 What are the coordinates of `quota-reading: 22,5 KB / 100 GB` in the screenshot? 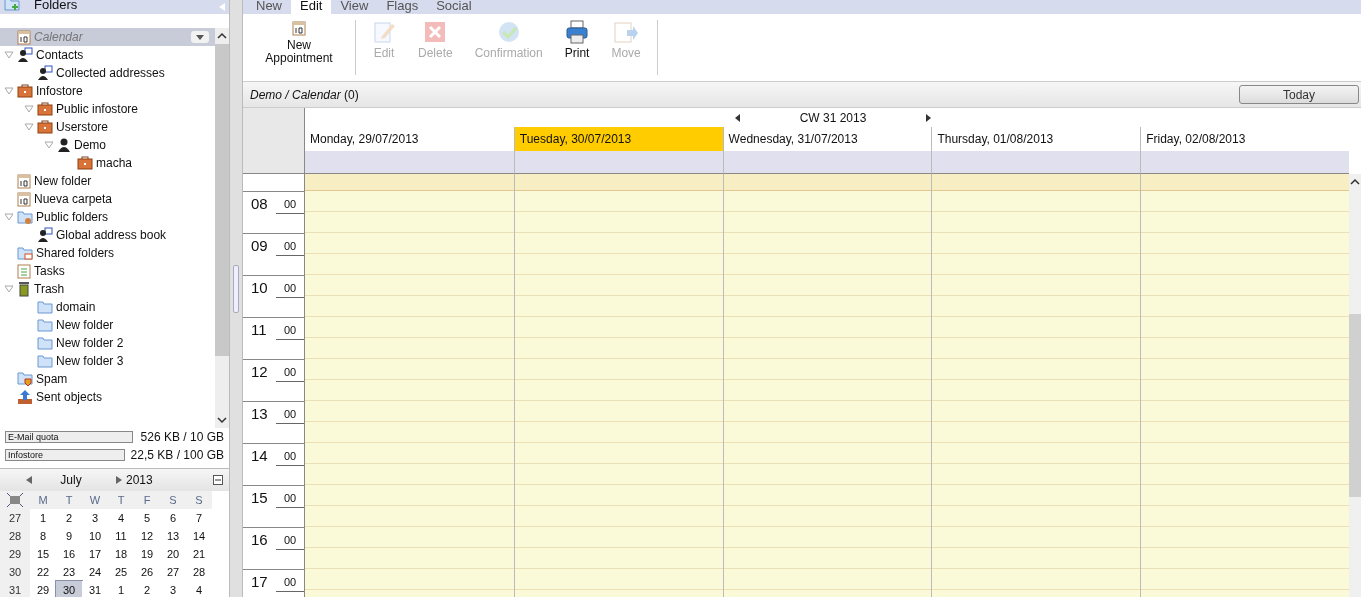 It's located at (177, 455).